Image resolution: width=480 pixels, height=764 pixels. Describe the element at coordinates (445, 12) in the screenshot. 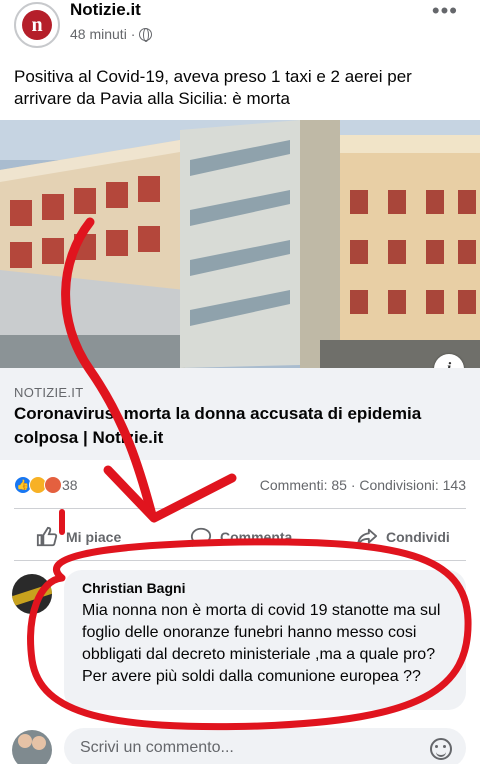

I see `more-icon: •••` at that location.